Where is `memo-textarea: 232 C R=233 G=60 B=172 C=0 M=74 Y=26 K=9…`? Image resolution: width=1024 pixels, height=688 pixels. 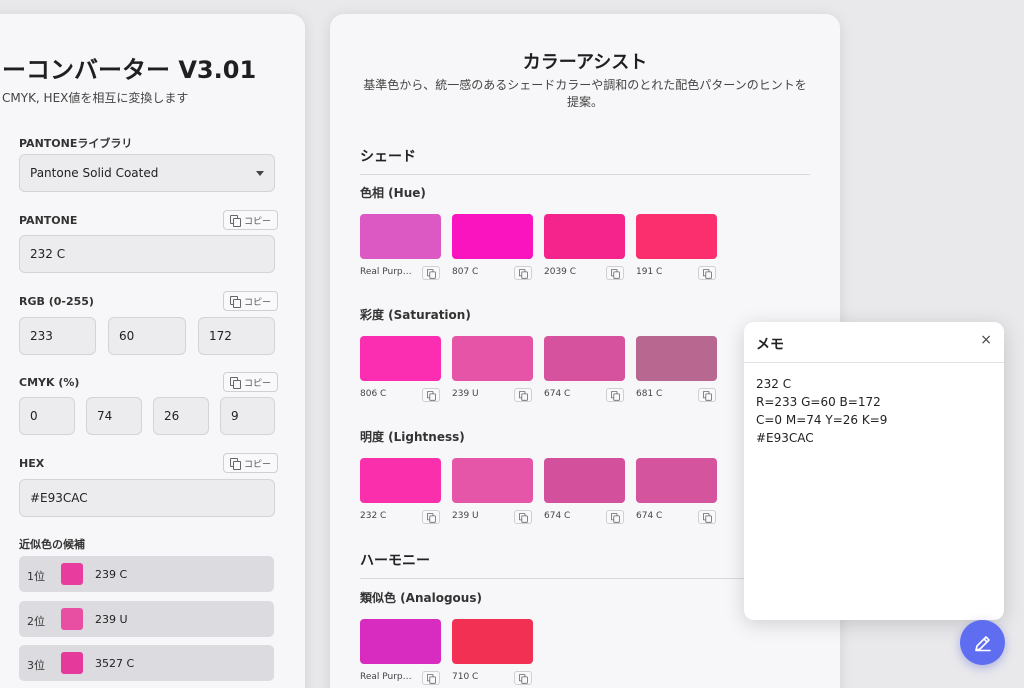
memo-textarea: 232 C R=233 G=60 B=172 C=0 M=74 Y=26 K=9… is located at coordinates (821, 411).